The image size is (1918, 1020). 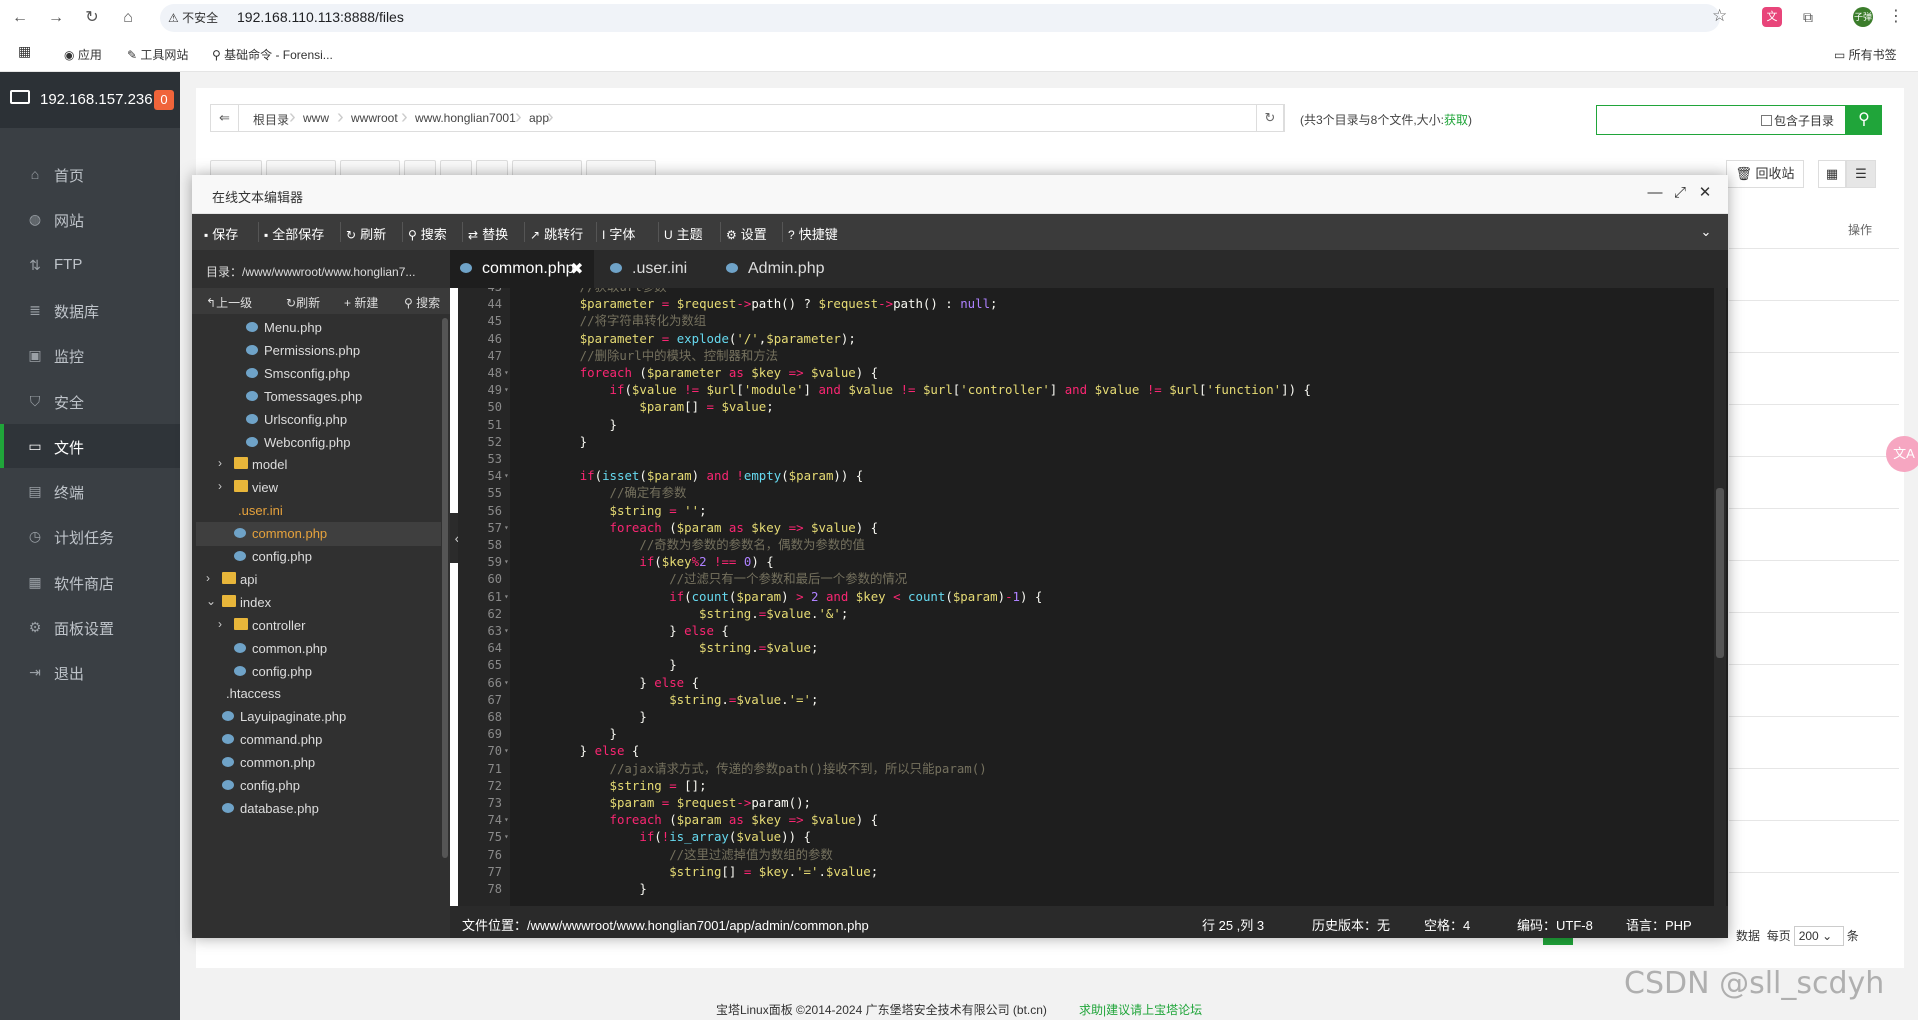 I want to click on sidebar-item: ⇅ FTP, so click(x=90, y=265).